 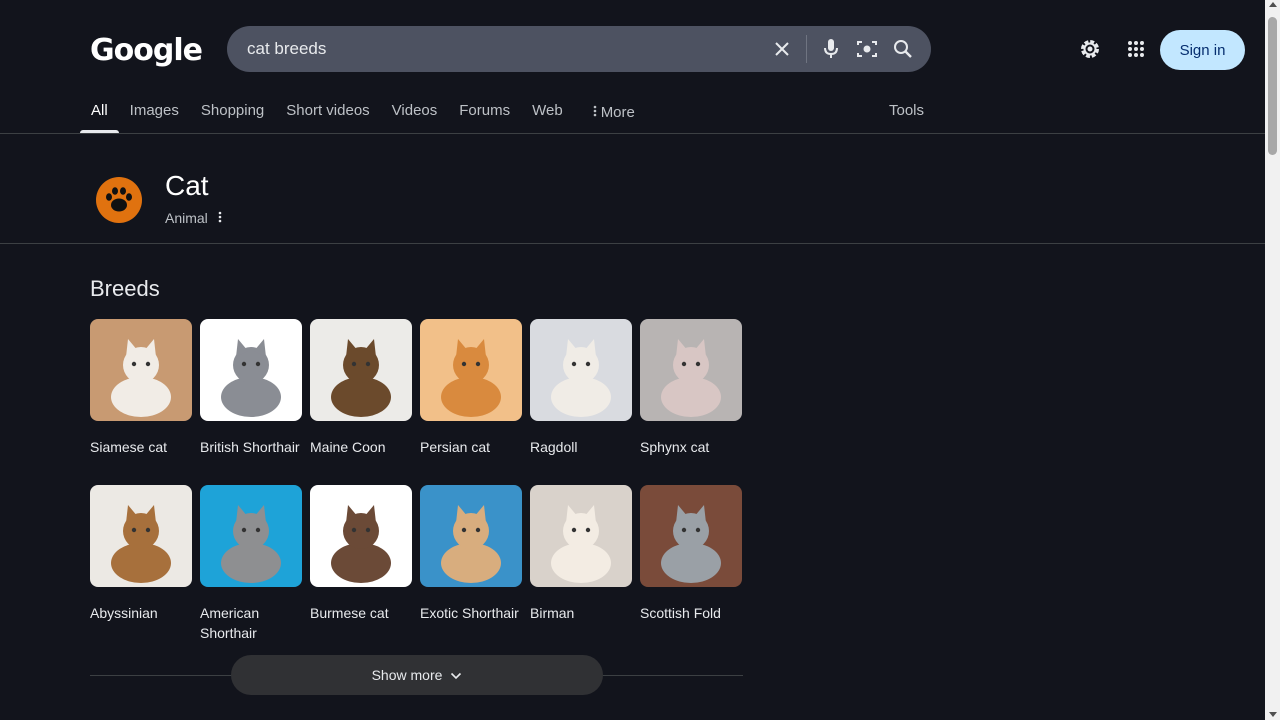 I want to click on search-icon, so click(x=903, y=49).